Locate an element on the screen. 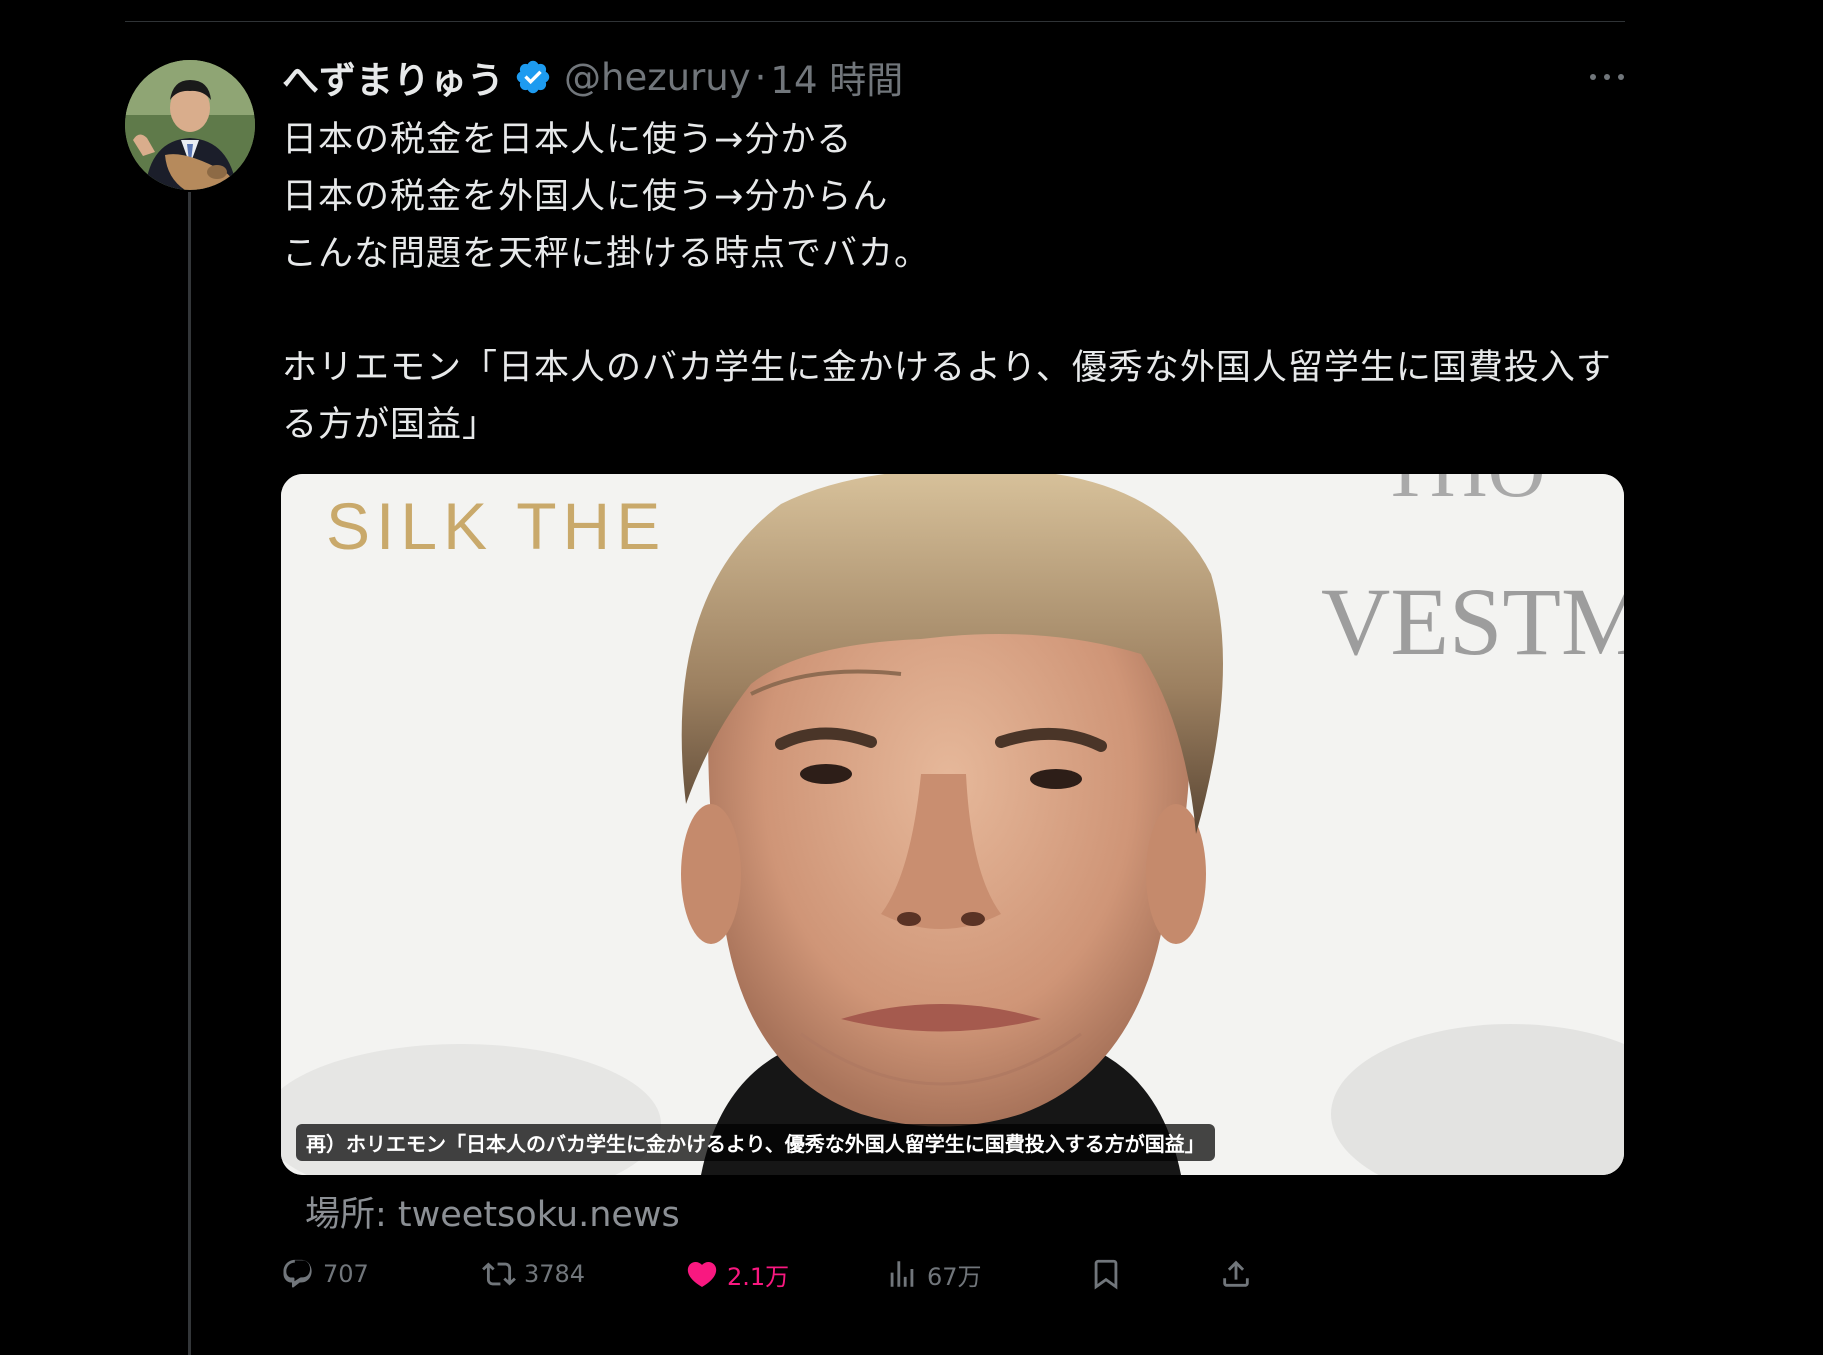  author-avatar is located at coordinates (190, 125).